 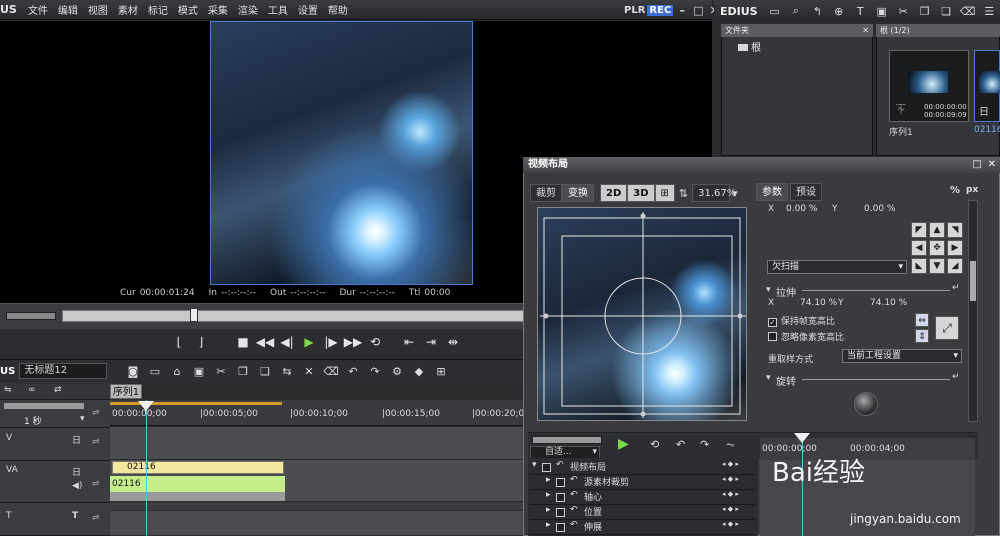 I want to click on add-clip-icon: ⊕, so click(x=838, y=11).